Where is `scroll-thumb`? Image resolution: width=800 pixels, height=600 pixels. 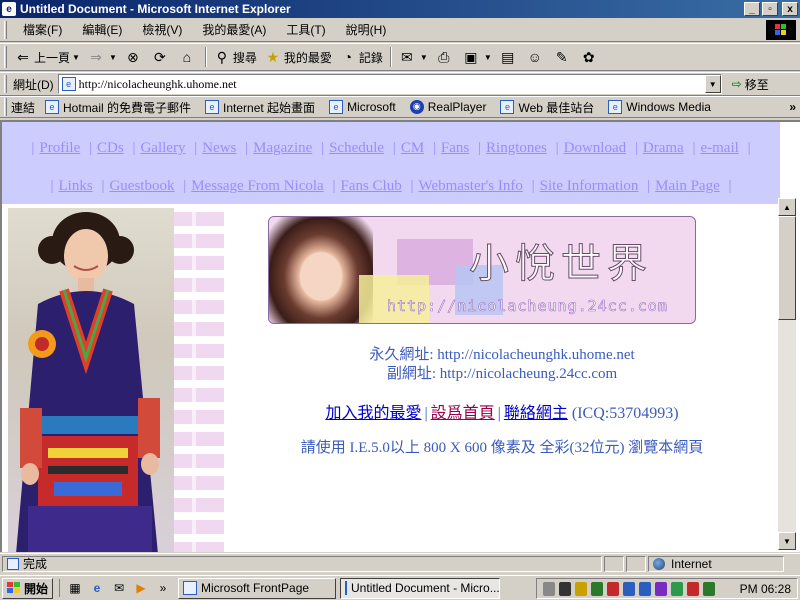 scroll-thumb is located at coordinates (787, 268).